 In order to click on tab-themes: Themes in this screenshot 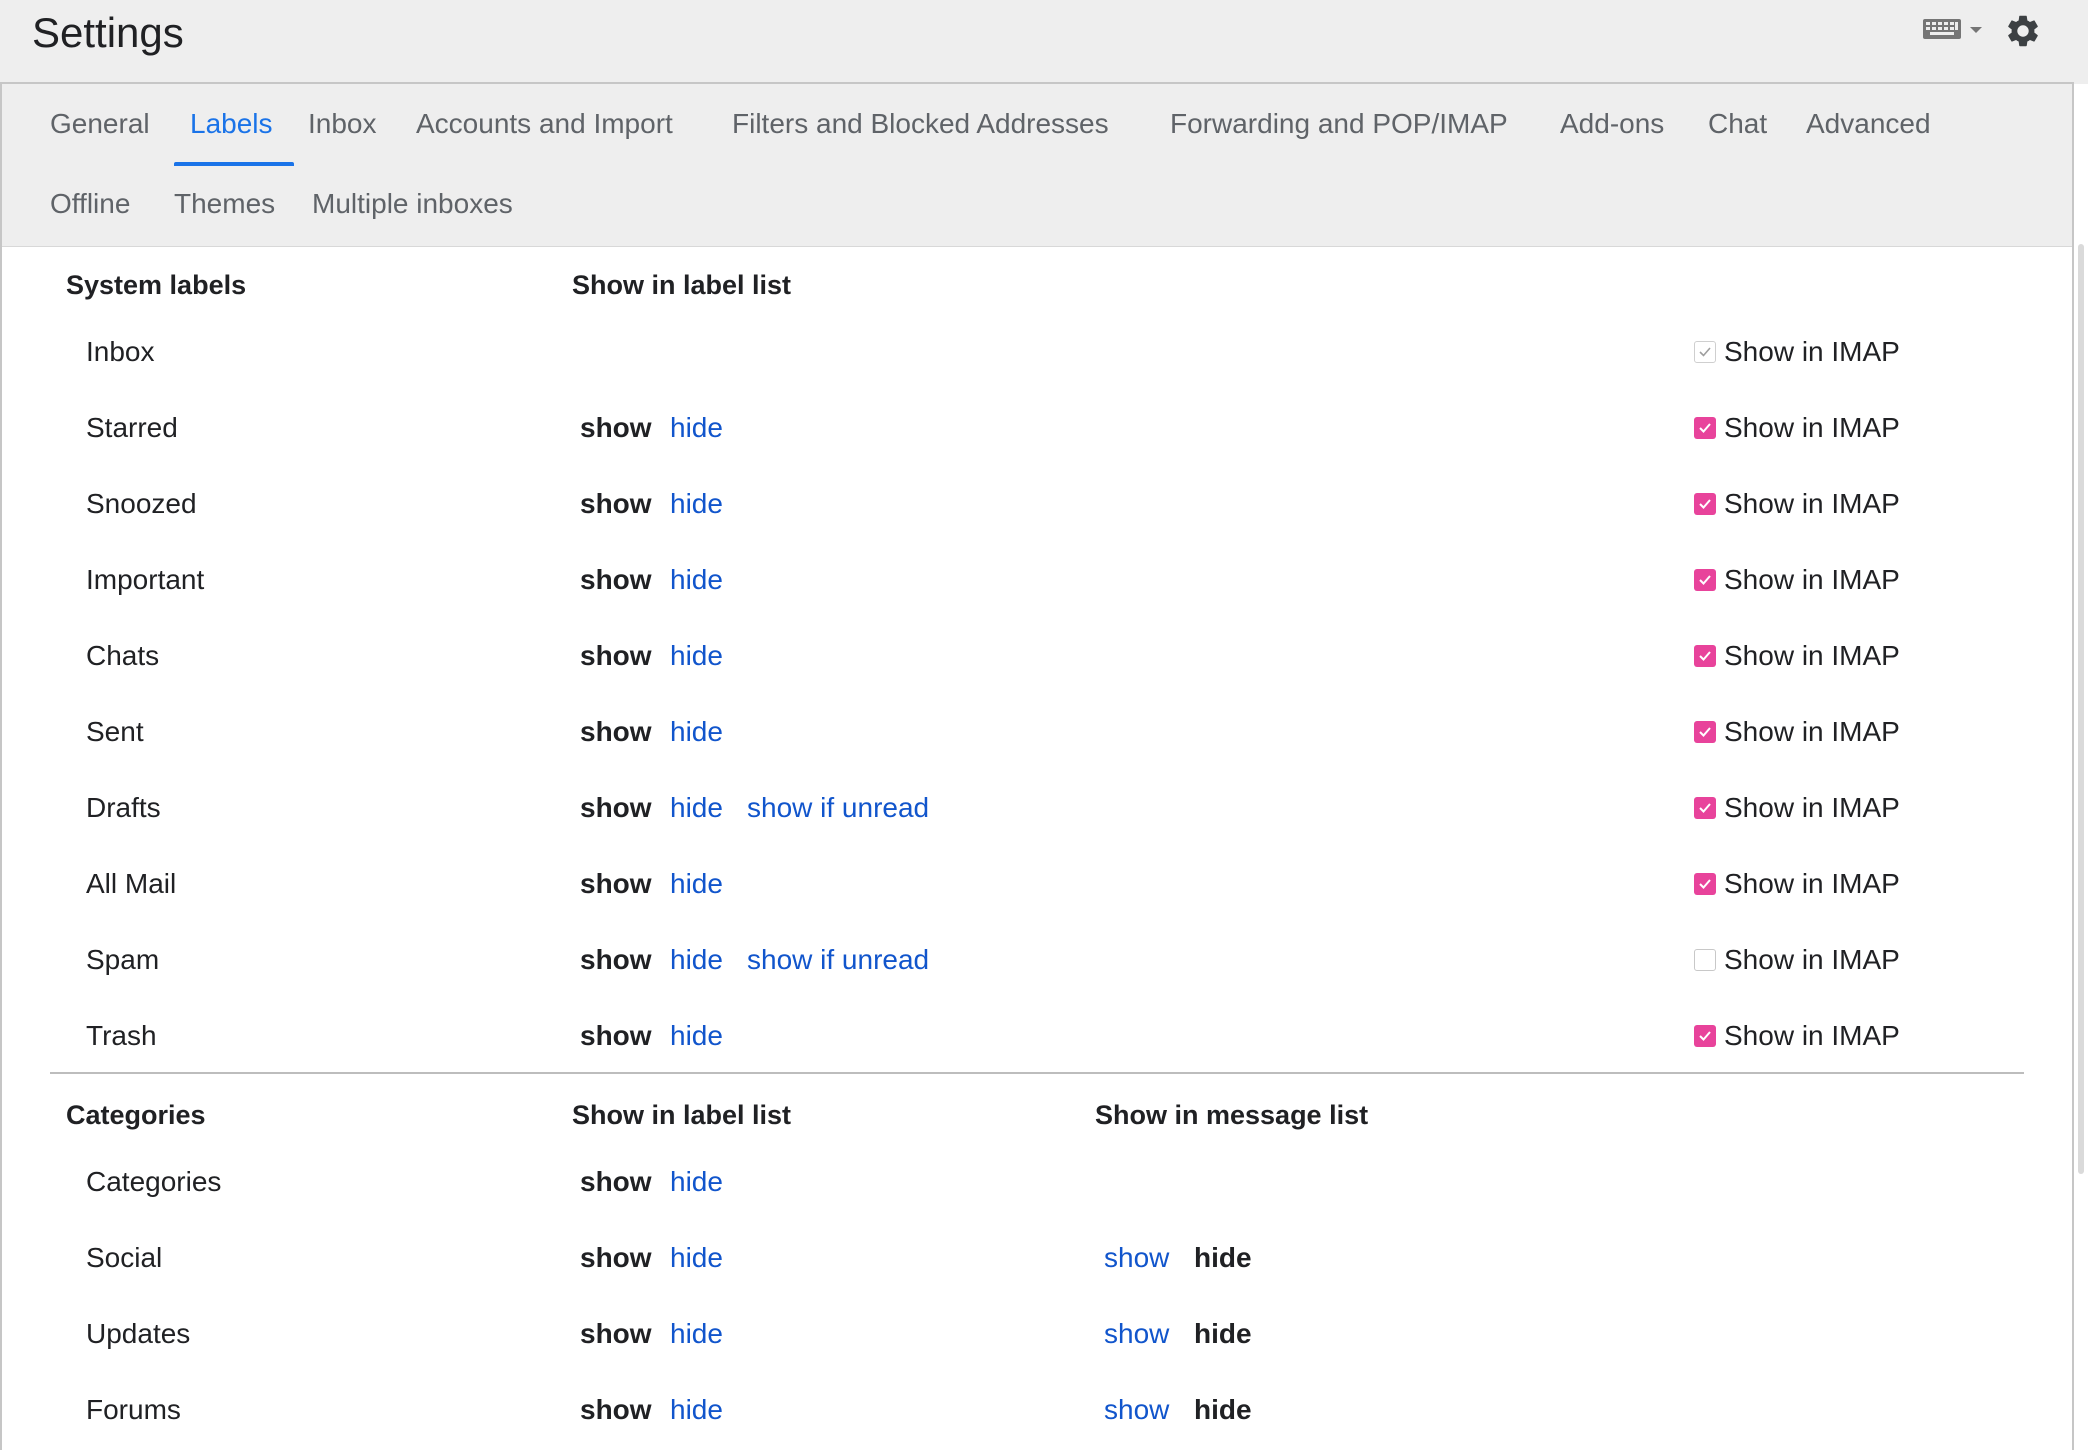, I will do `click(224, 204)`.